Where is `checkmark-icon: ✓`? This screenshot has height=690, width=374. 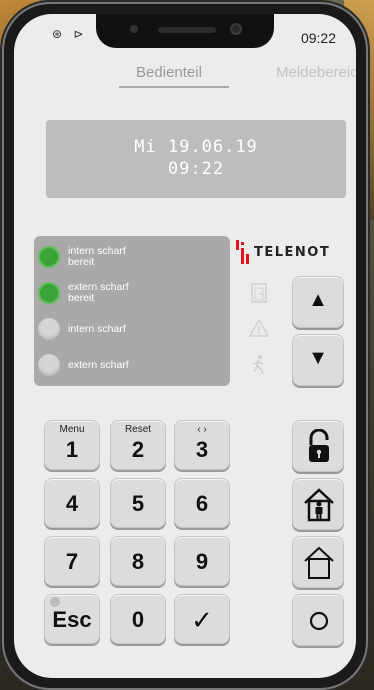
checkmark-icon: ✓ is located at coordinates (202, 620).